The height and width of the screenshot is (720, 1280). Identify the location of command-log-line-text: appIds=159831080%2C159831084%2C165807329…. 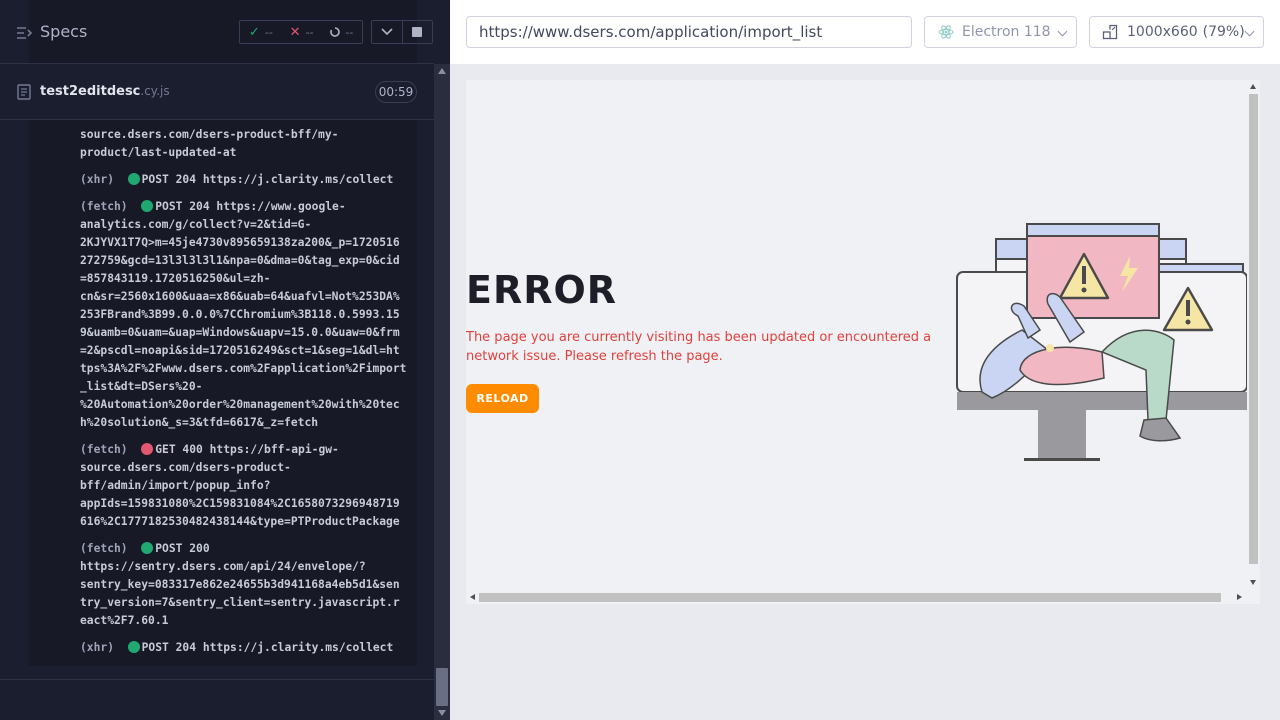
(240, 503).